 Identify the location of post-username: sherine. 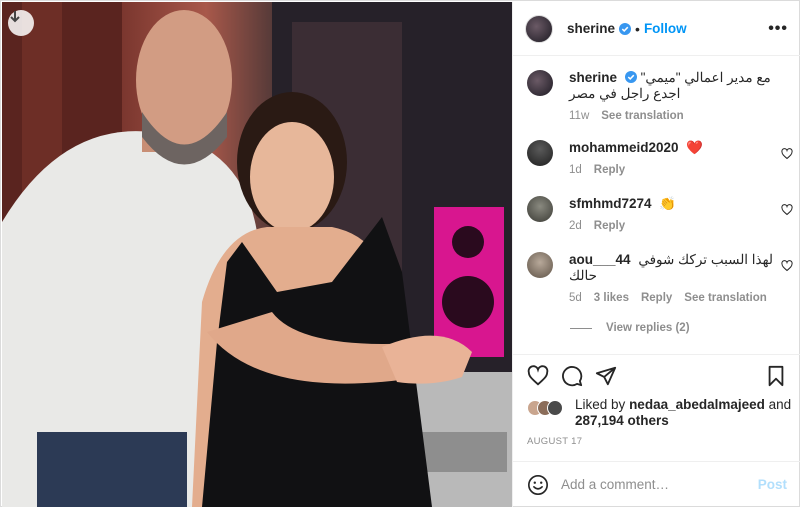
(591, 28).